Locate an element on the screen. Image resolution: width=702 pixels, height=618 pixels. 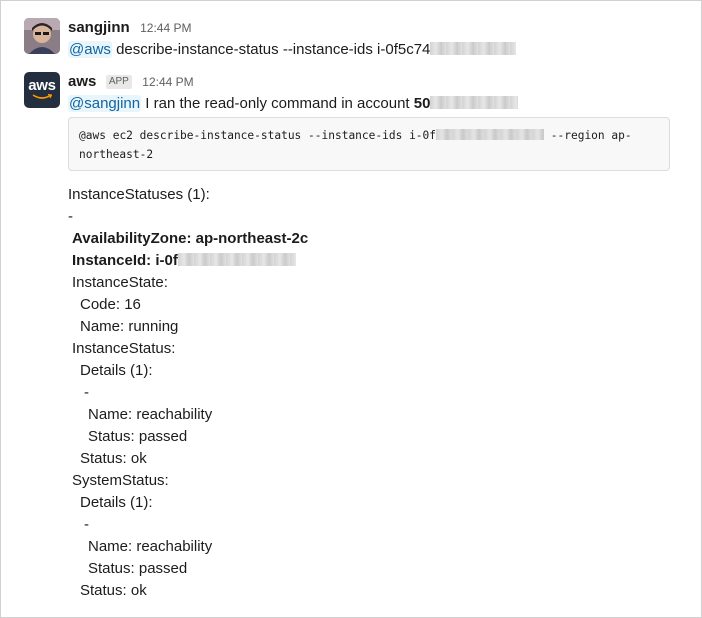
redacted-code-instance-id is located at coordinates (490, 134).